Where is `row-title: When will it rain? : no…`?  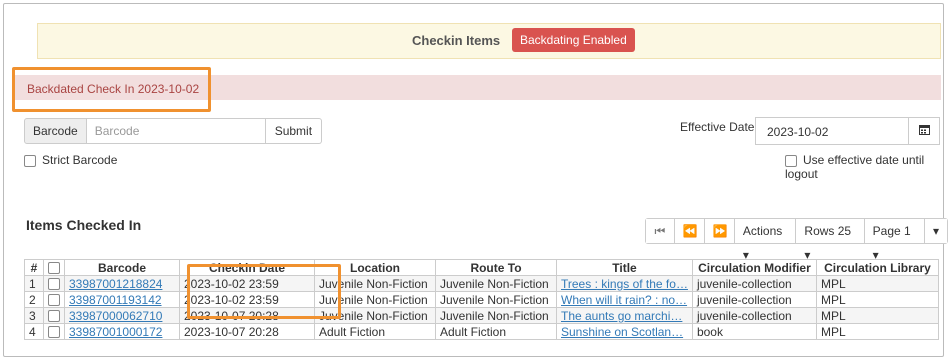
row-title: When will it rain? : no… is located at coordinates (624, 299).